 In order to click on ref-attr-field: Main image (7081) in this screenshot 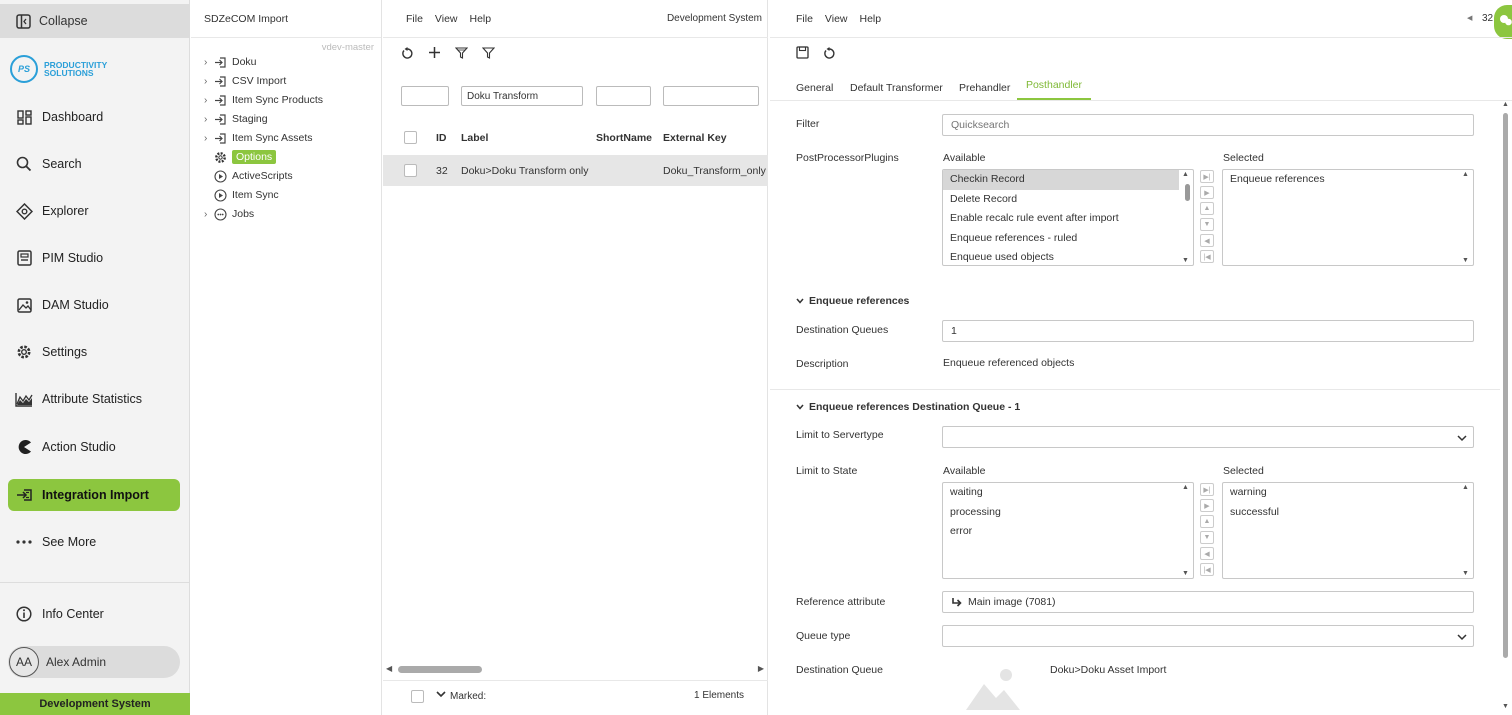, I will do `click(1208, 602)`.